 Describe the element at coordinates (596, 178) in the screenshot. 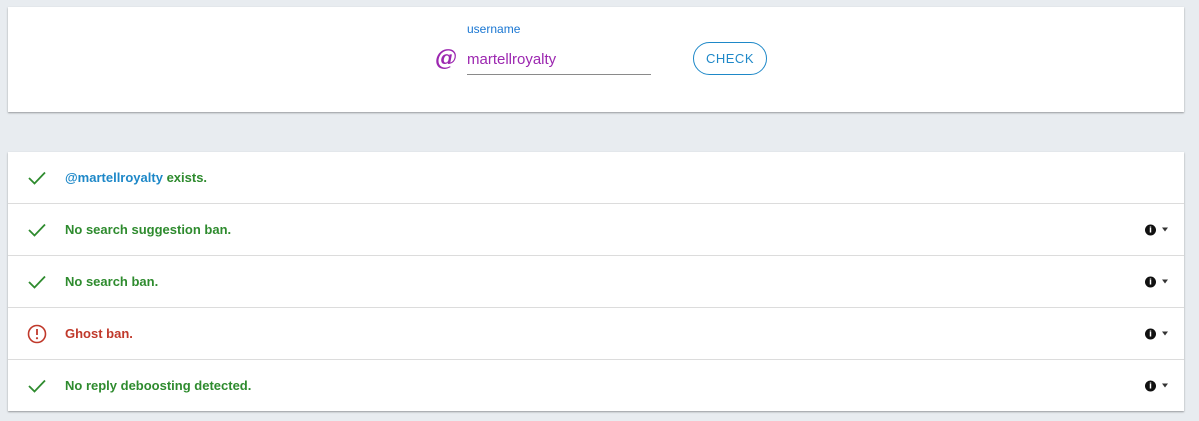

I see `result-row-exists: @martellroyalty exists.` at that location.